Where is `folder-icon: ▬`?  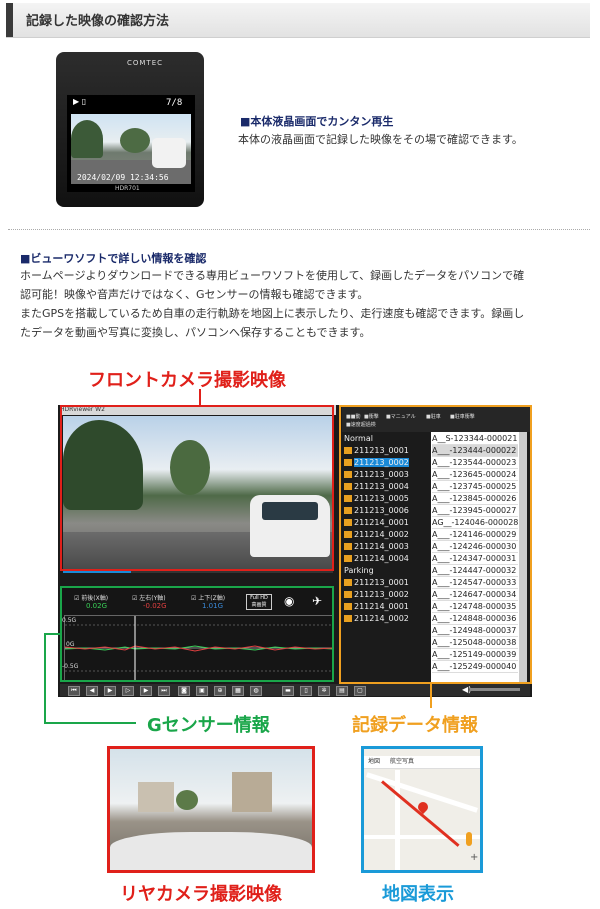
folder-icon: ▬ is located at coordinates (288, 691).